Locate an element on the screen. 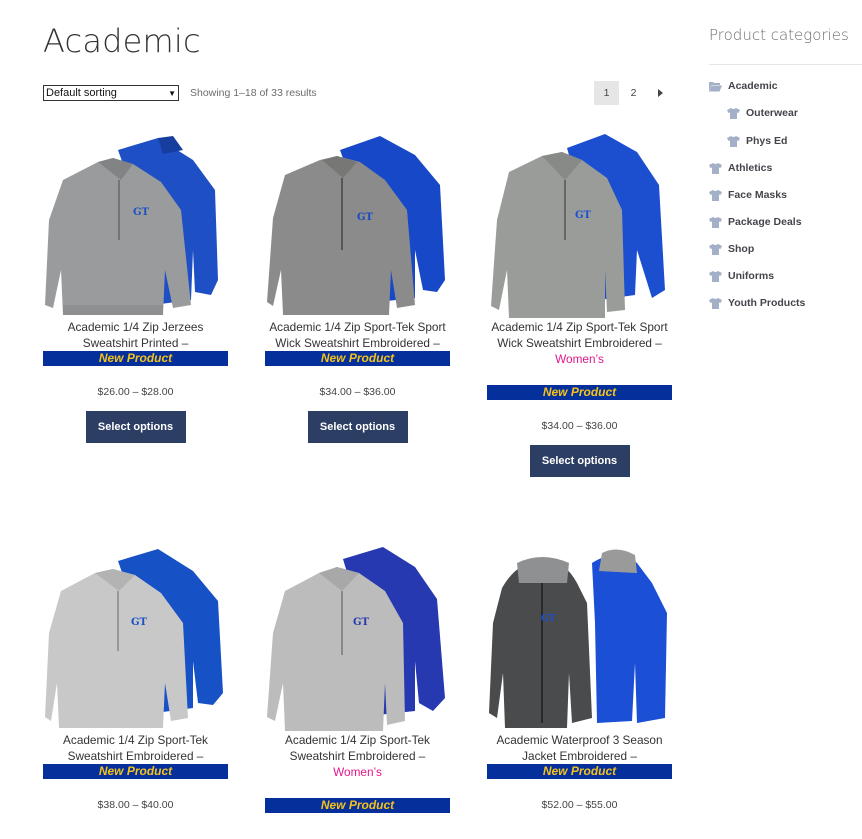  sorting-select-value: Default sorting is located at coordinates (81, 93).